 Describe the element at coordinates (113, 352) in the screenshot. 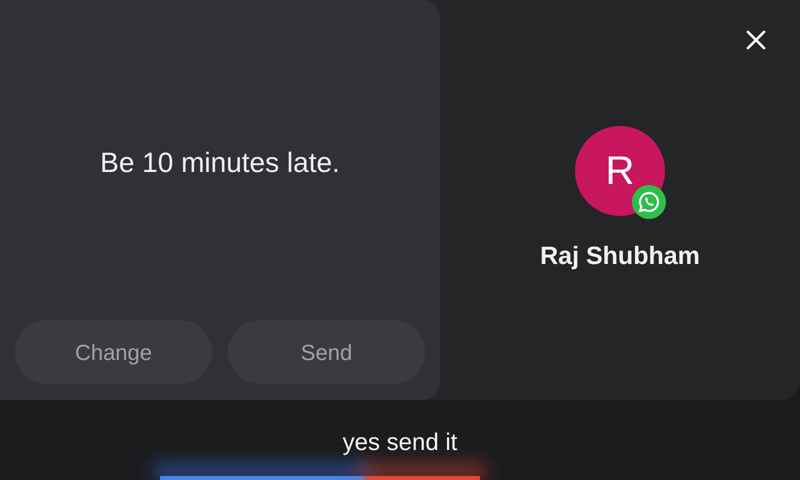

I see `action-button: Change` at that location.